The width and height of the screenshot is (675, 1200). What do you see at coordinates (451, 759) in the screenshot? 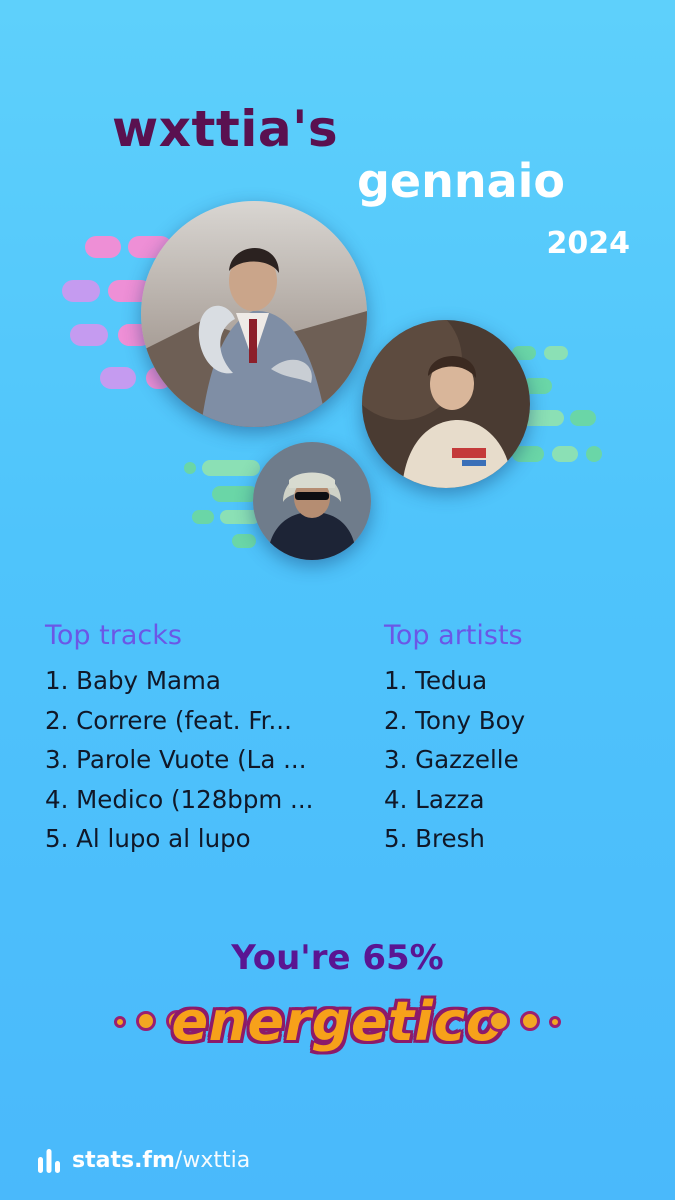
I see `artist-item: 3. Gazzelle` at bounding box center [451, 759].